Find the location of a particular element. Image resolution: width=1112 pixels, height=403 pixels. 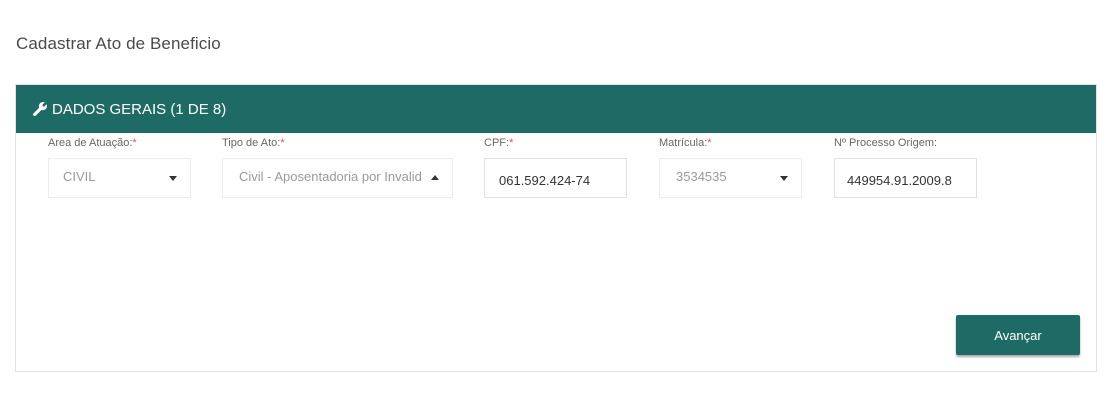

cpf-field: CPF:* 061.592.424-74 is located at coordinates (555, 167).